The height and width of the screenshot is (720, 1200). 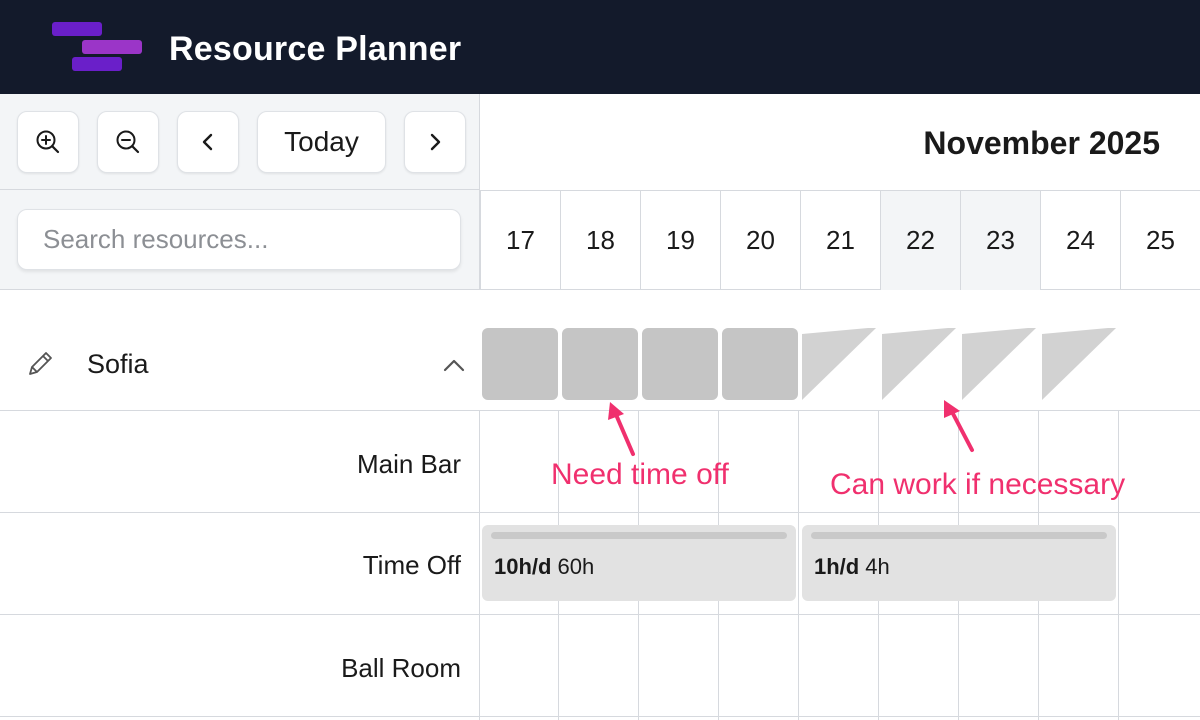 What do you see at coordinates (118, 364) in the screenshot?
I see `resource-name: Sofia` at bounding box center [118, 364].